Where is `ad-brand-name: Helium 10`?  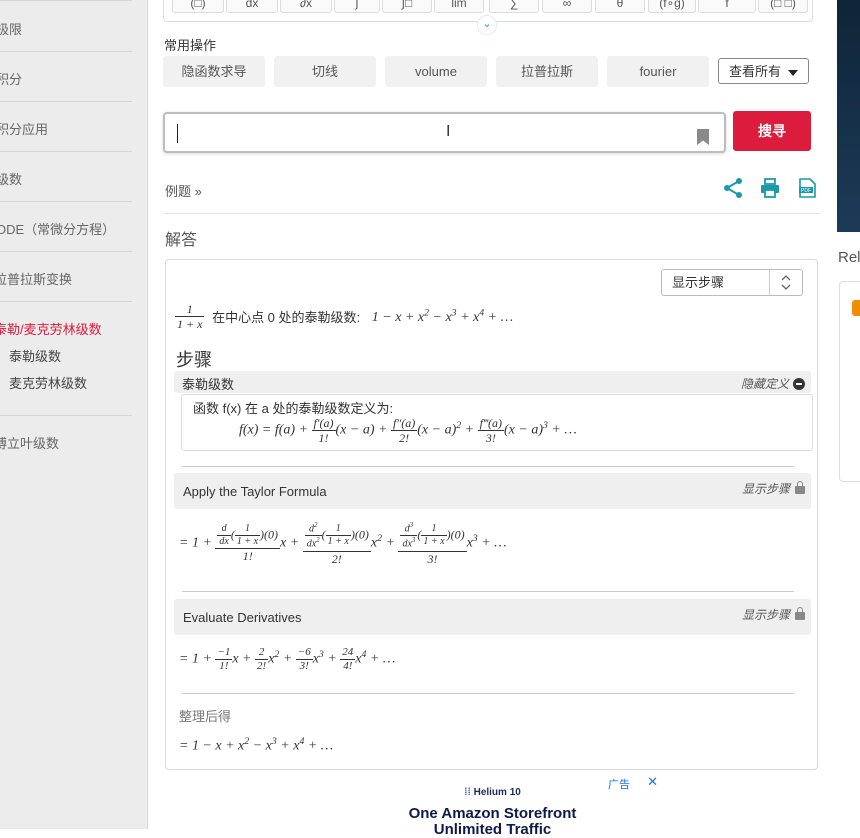 ad-brand-name: Helium 10 is located at coordinates (497, 792).